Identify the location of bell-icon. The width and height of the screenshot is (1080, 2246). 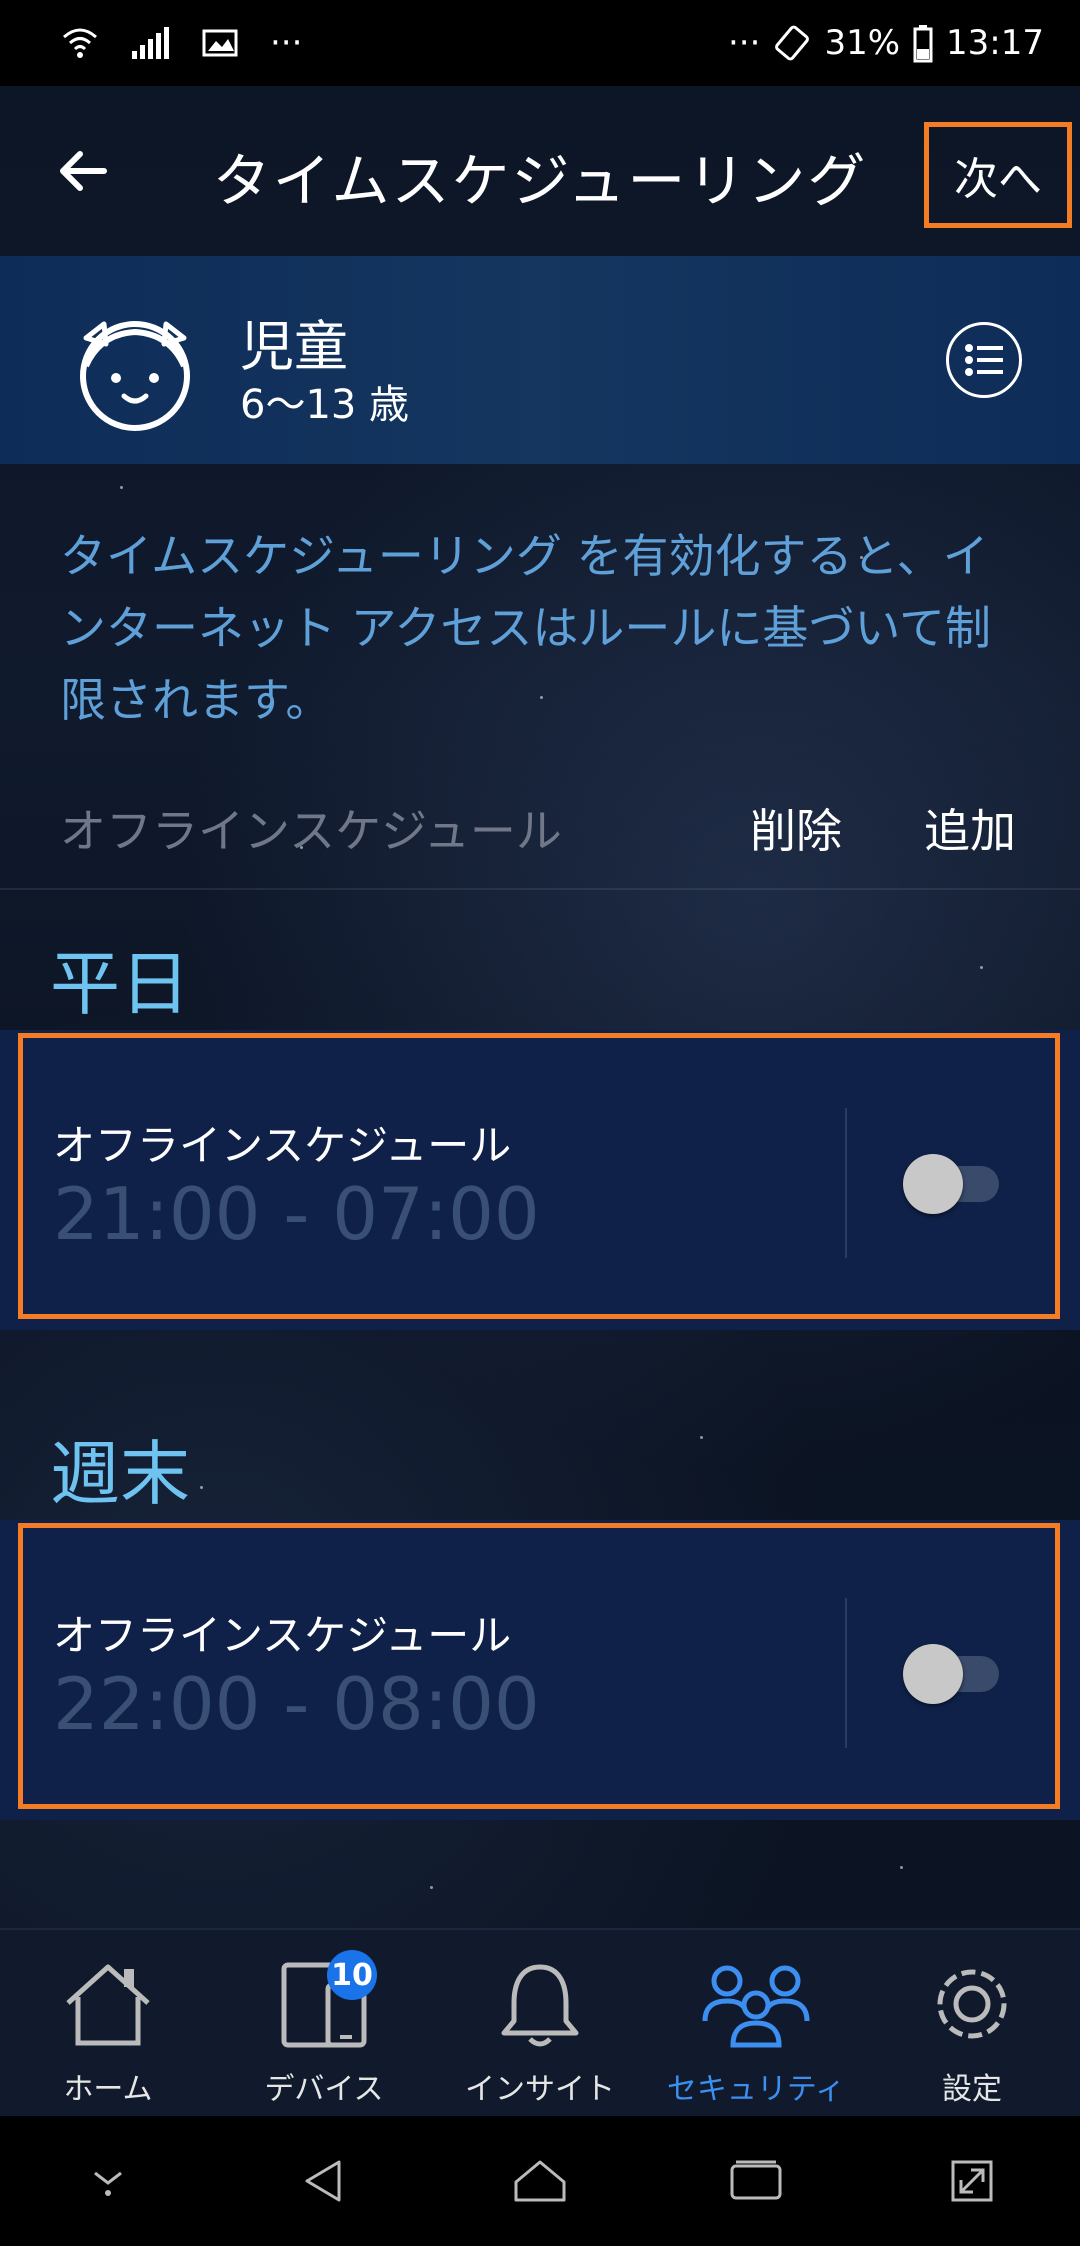
(540, 2004).